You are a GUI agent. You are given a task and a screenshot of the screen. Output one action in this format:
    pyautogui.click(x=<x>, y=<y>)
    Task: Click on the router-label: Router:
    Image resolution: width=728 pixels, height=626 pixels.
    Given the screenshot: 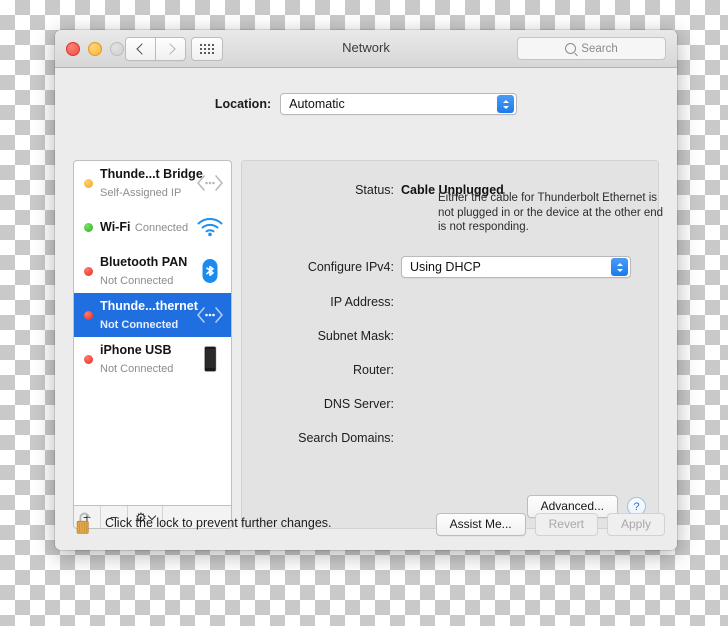 What is the action you would take?
    pyautogui.click(x=373, y=370)
    